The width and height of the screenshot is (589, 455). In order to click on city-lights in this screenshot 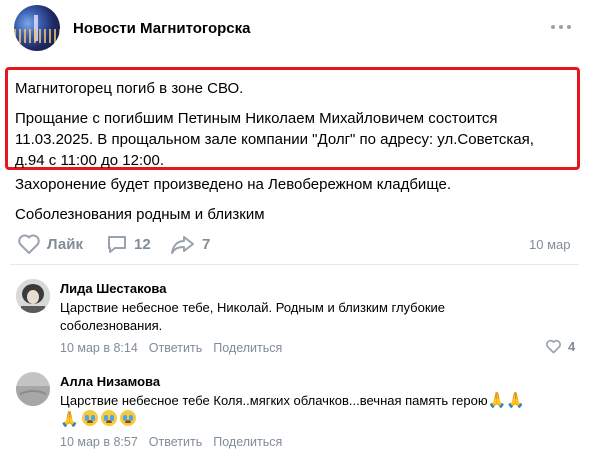, I will do `click(37, 36)`.